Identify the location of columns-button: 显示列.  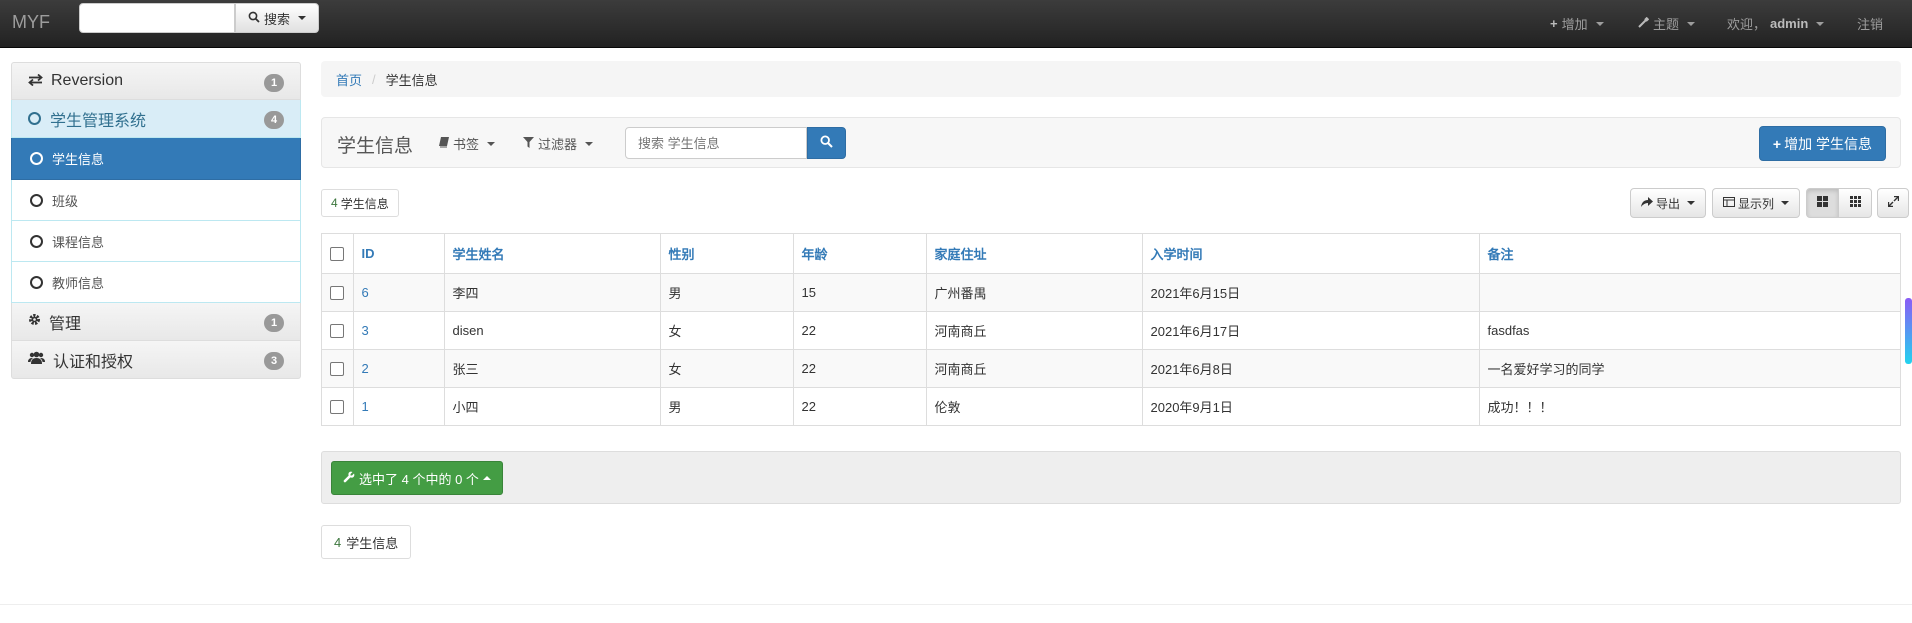
(1756, 203).